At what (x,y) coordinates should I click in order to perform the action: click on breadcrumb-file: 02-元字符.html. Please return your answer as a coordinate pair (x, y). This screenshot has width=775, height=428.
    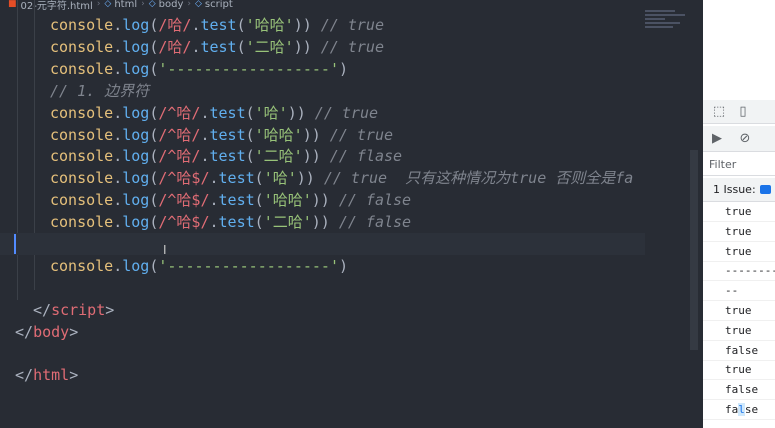
    Looking at the image, I should click on (57, 6).